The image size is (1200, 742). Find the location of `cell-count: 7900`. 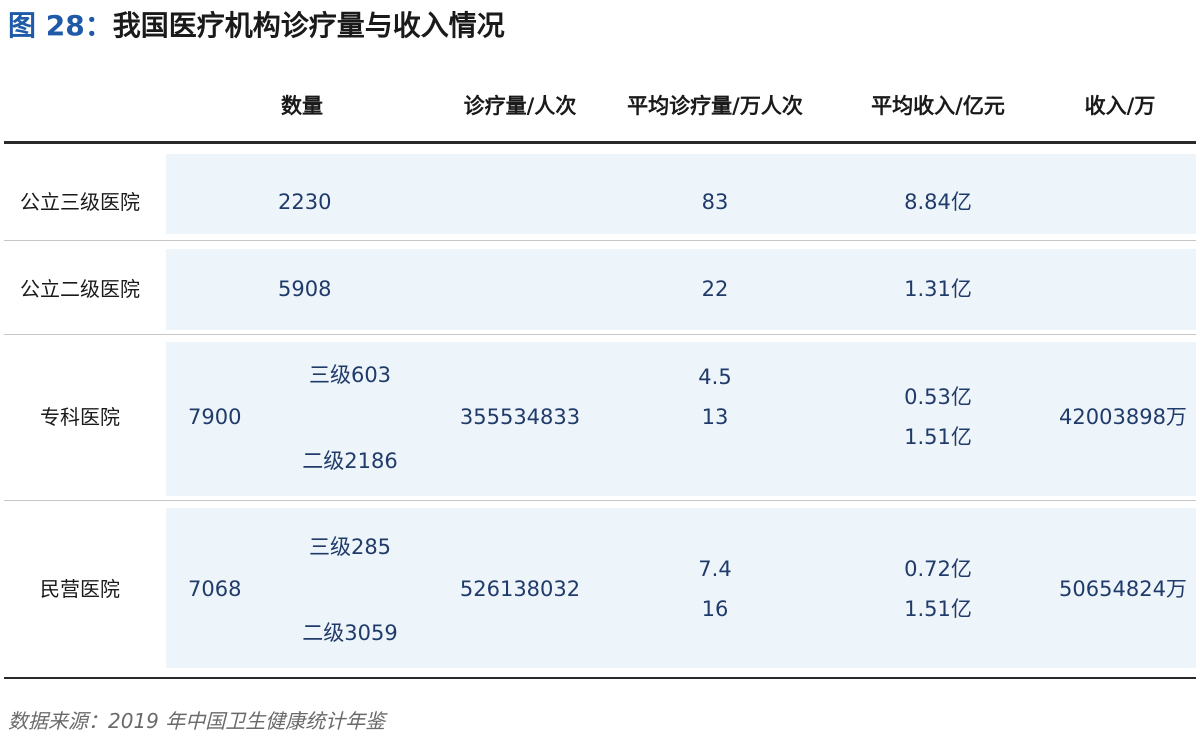

cell-count: 7900 is located at coordinates (215, 417).